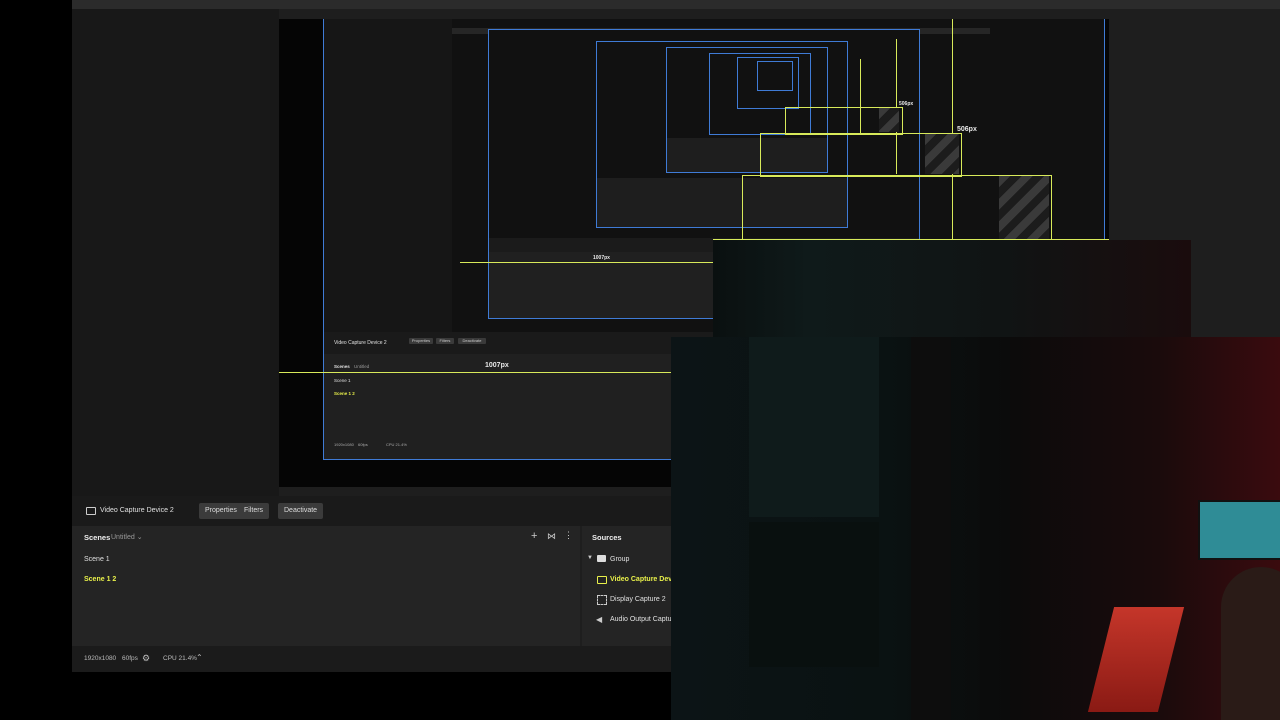 This screenshot has width=1280, height=720. What do you see at coordinates (97, 537) in the screenshot?
I see `scenes-header: Scenes` at bounding box center [97, 537].